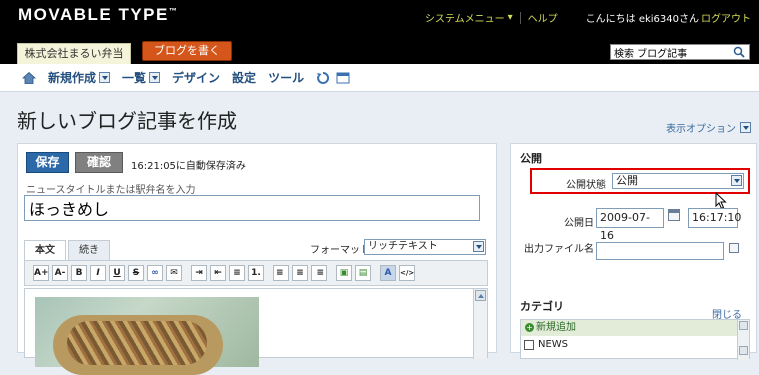 Image resolution: width=759 pixels, height=375 pixels. I want to click on category-heading: カテゴリ, so click(542, 306).